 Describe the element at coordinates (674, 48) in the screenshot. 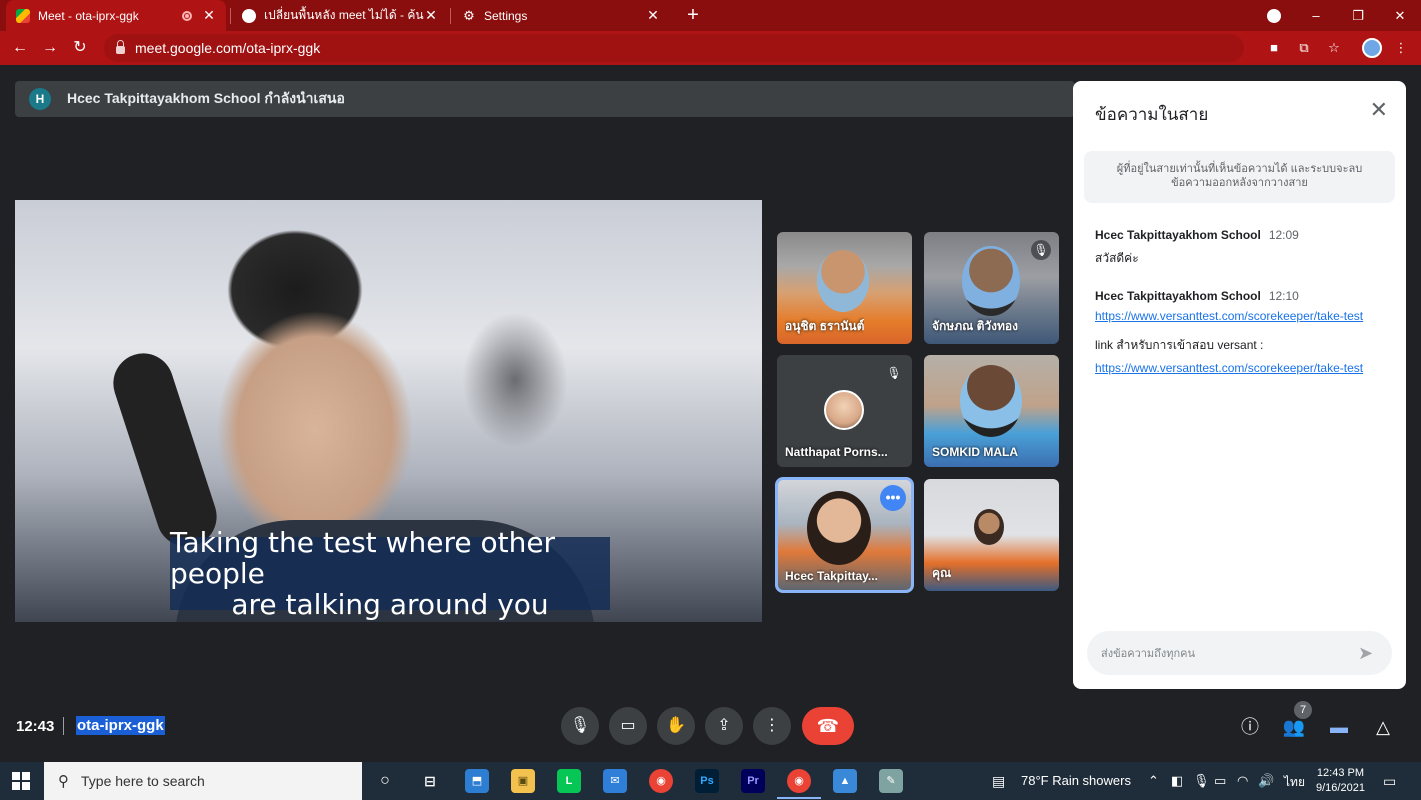

I see `address-bar: meet.google.com/ota-iprx-ggk` at that location.